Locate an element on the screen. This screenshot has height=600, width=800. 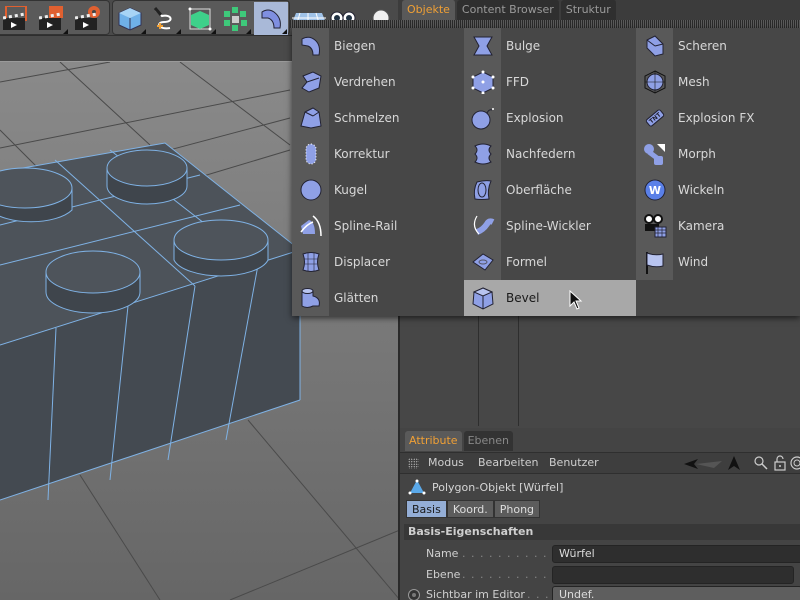
property-label: Sichtbar im Editor is located at coordinates (475, 594).